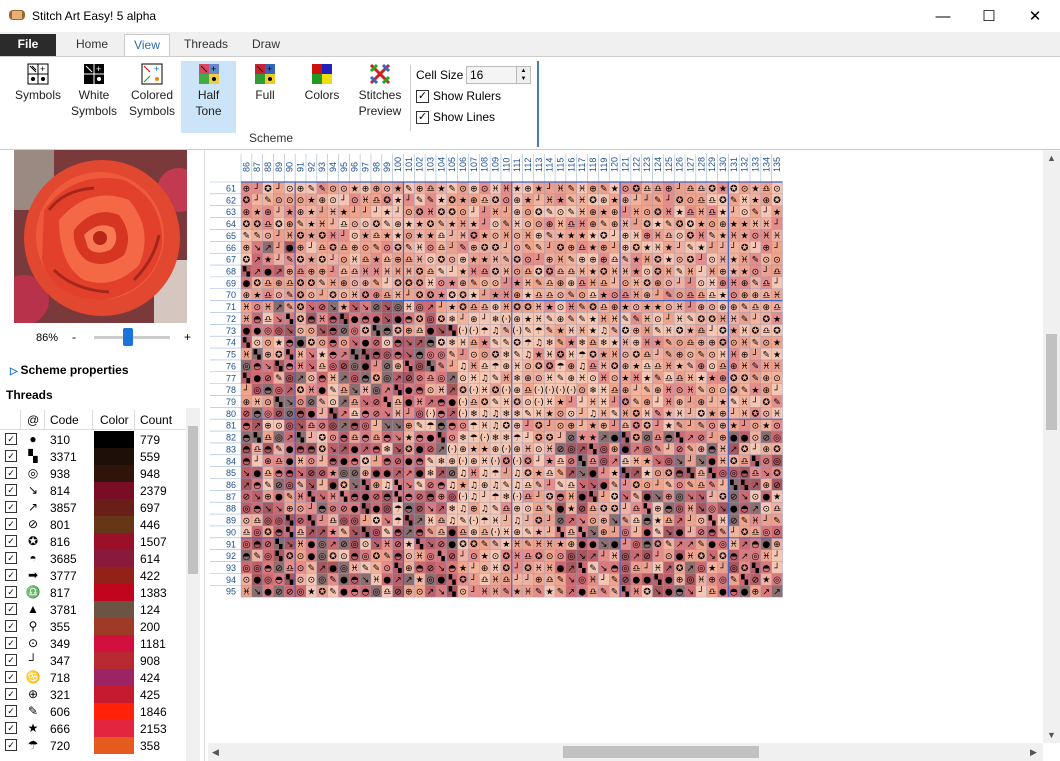 The height and width of the screenshot is (761, 1060). What do you see at coordinates (69, 370) in the screenshot?
I see `scheme-properties-expander: ▷ Scheme properties` at bounding box center [69, 370].